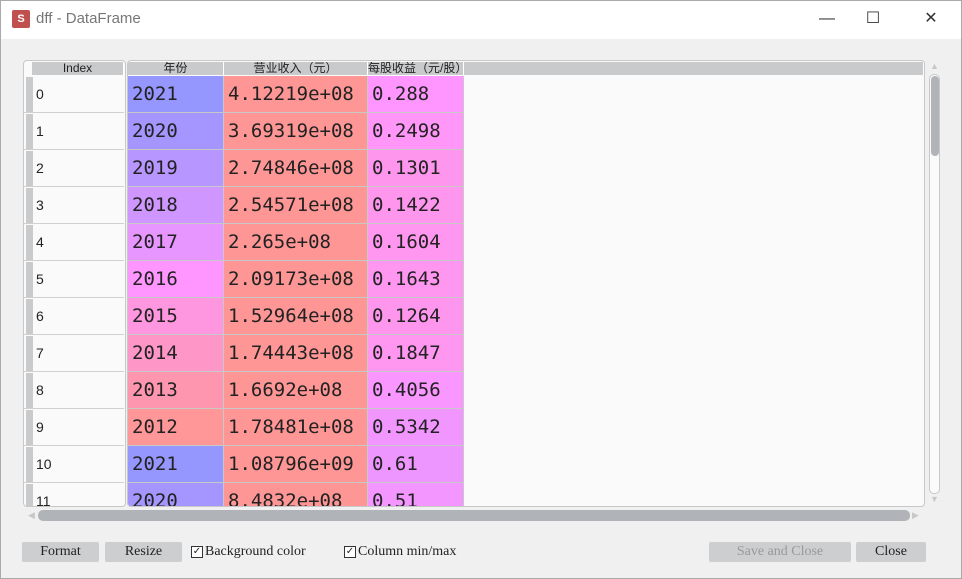  What do you see at coordinates (416, 94) in the screenshot?
I see `table-cell: 0.288` at bounding box center [416, 94].